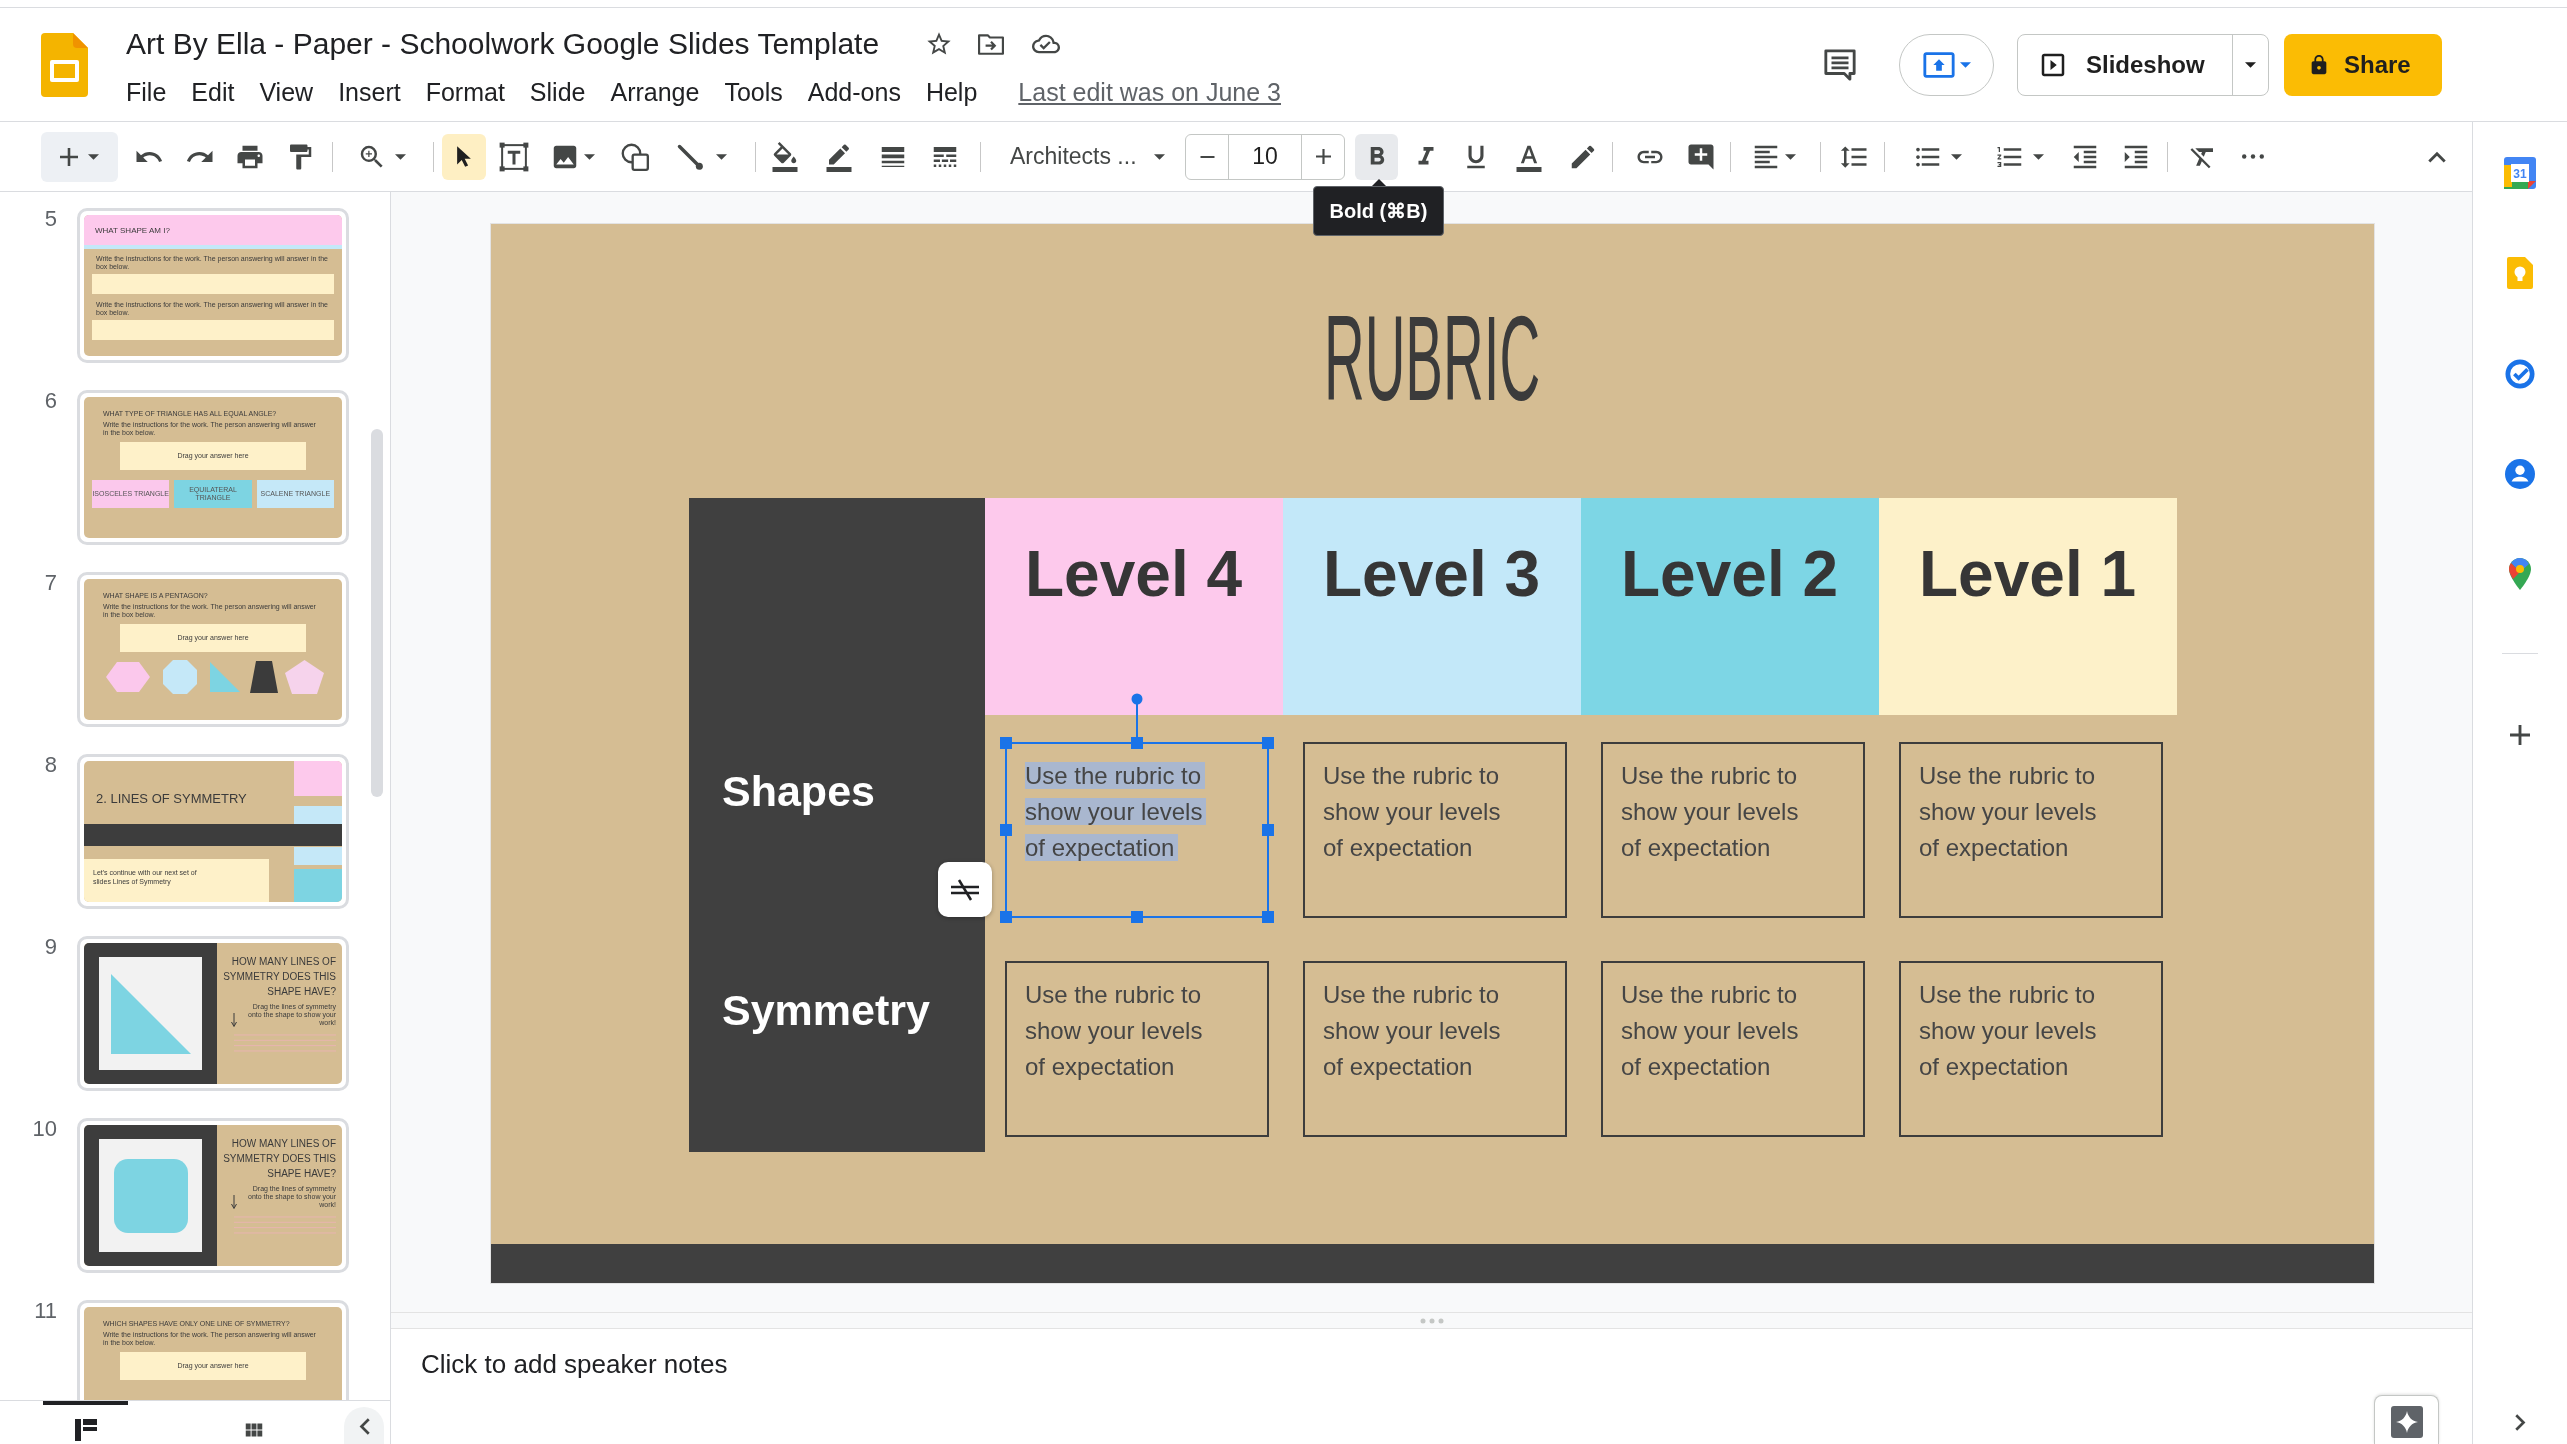 The image size is (2567, 1444). Describe the element at coordinates (1382, 1386) in the screenshot. I see `speaker-notes-field: Click to add speaker notes` at that location.